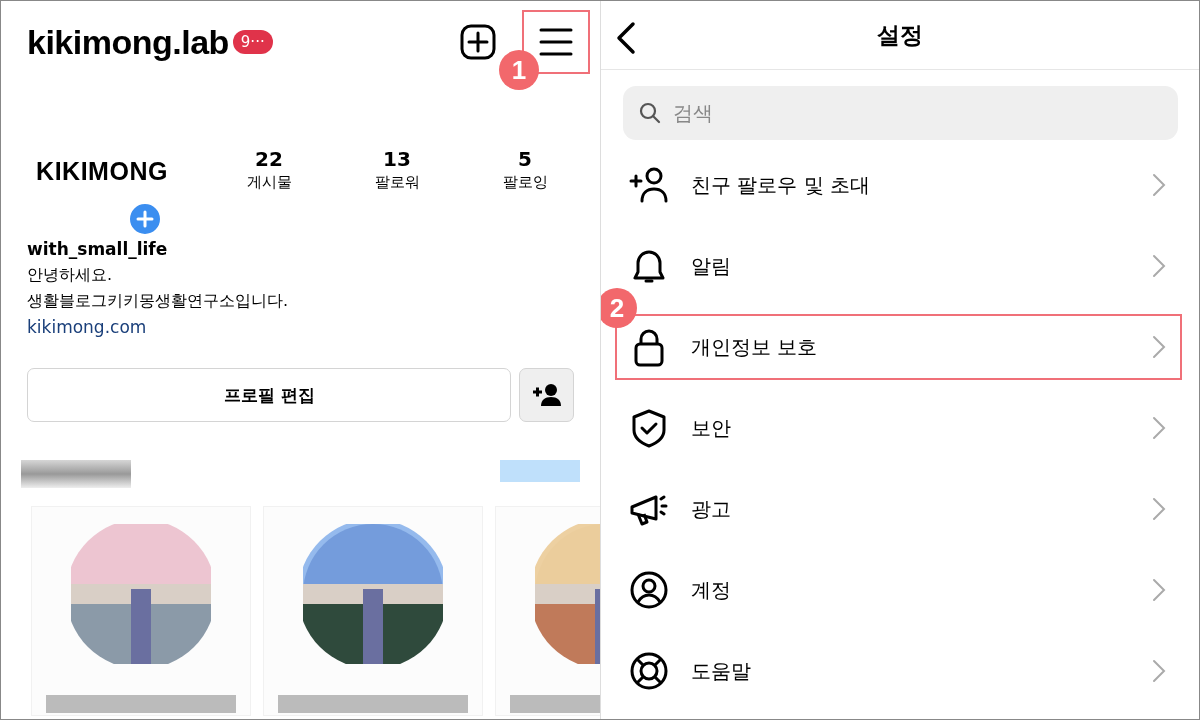  I want to click on stat-value: 13, so click(397, 159).